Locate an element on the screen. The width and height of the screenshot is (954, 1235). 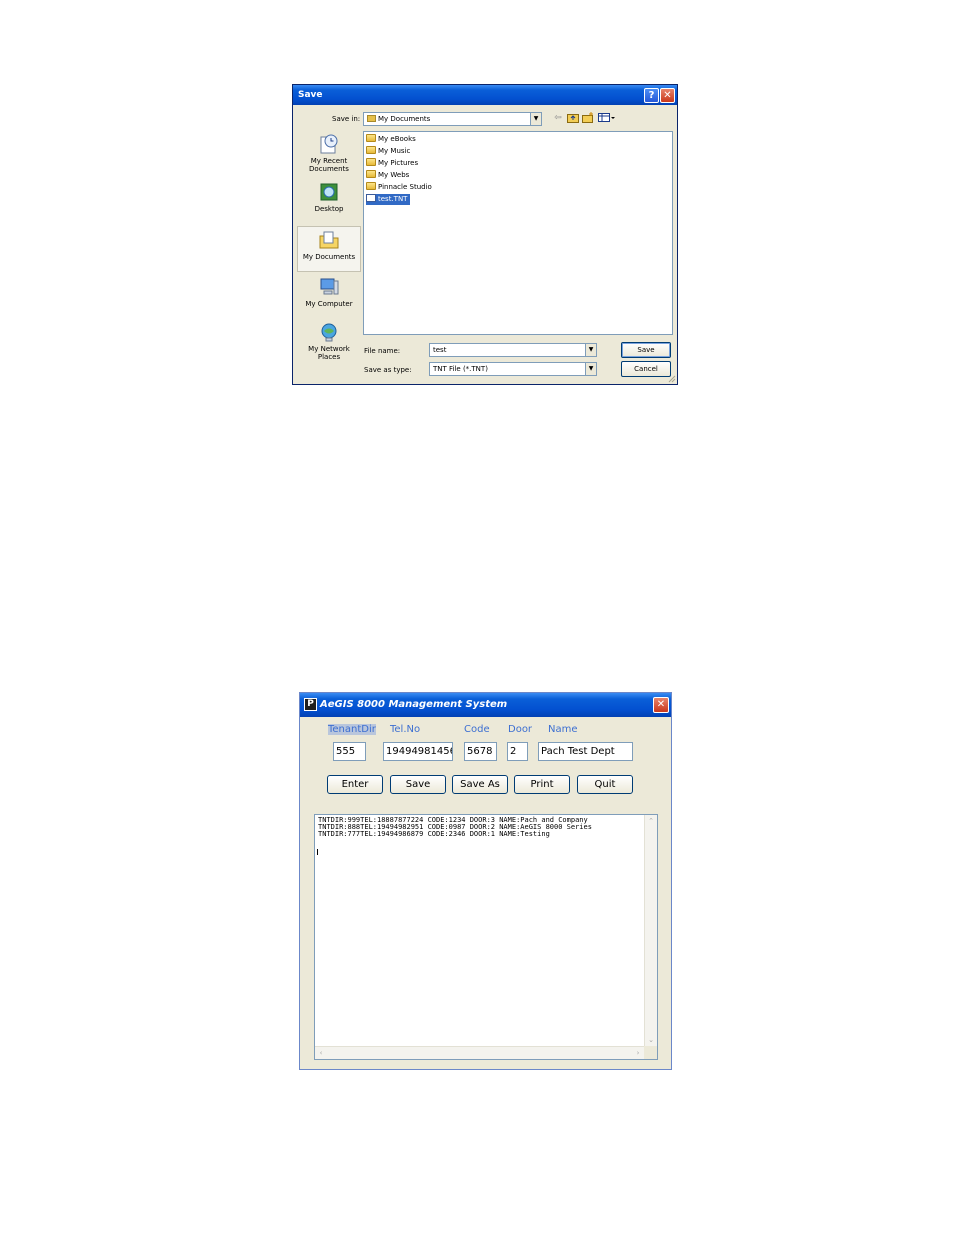
file-list-item: Pinnacle Studio is located at coordinates (400, 187).